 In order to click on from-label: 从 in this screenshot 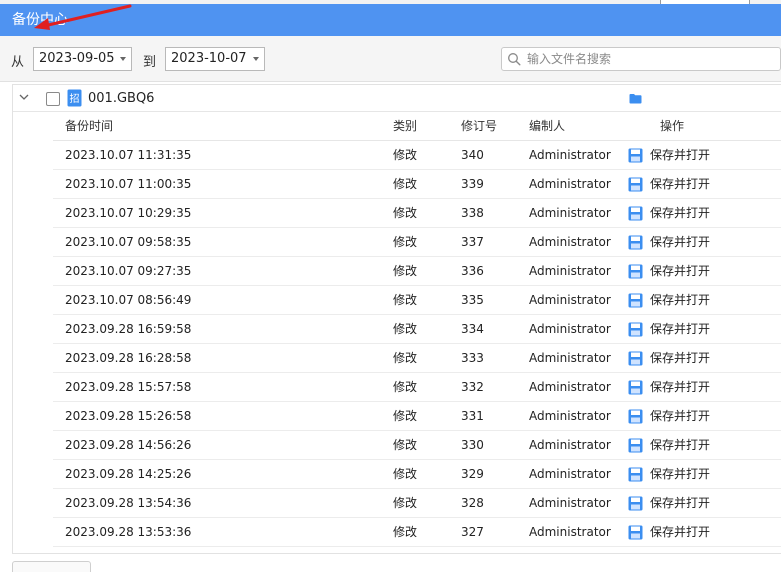, I will do `click(18, 62)`.